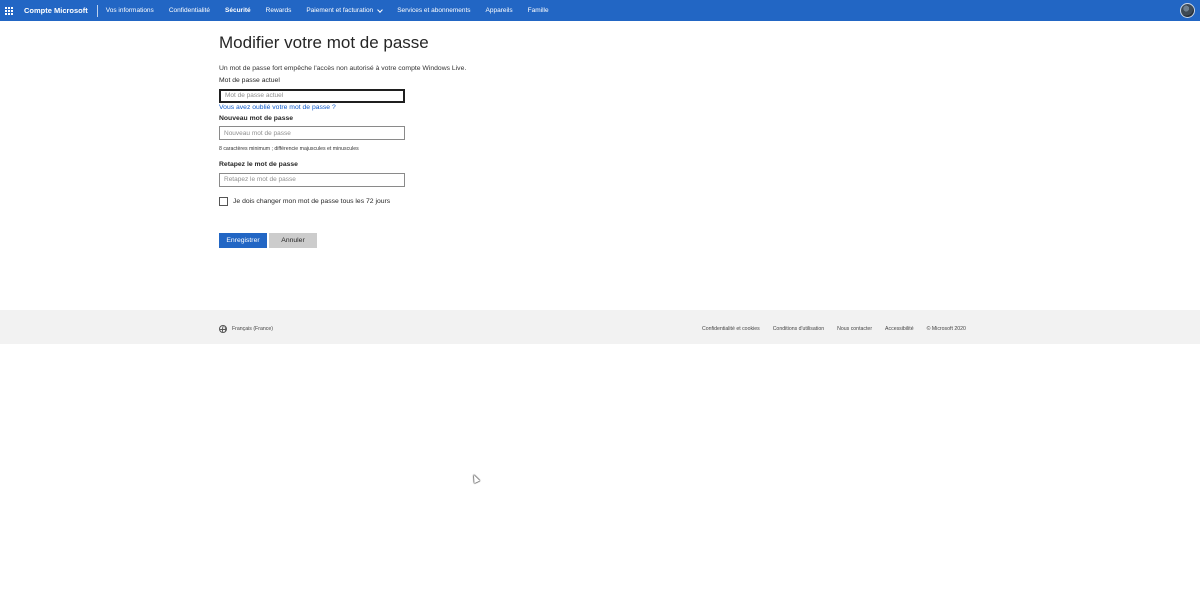 This screenshot has width=1200, height=610. I want to click on save-button: Enregistrer, so click(243, 240).